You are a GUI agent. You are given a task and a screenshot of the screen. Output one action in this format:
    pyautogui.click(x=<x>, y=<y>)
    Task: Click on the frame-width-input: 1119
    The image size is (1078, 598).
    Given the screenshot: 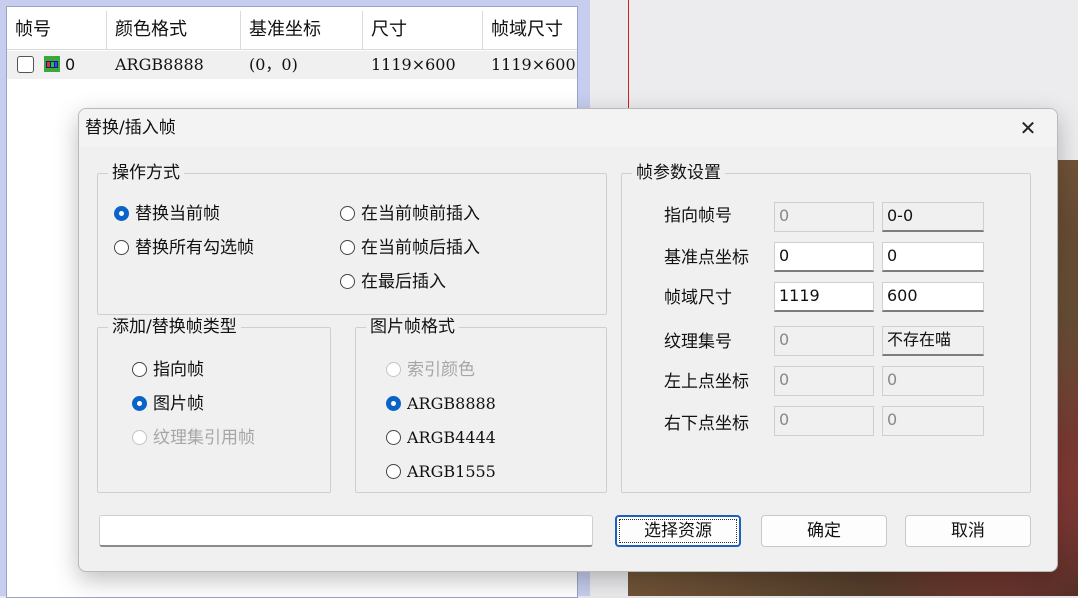 What is the action you would take?
    pyautogui.click(x=824, y=297)
    